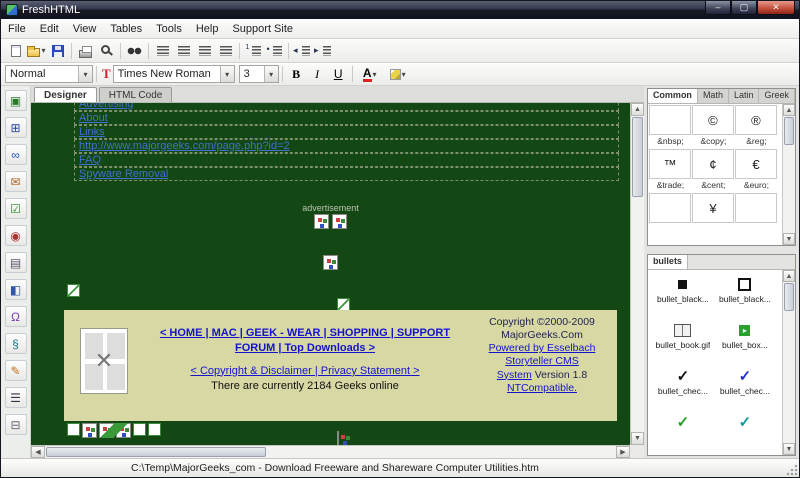 This screenshot has width=800, height=478. Describe the element at coordinates (49, 74) in the screenshot. I see `style-select: Normal ▾` at that location.